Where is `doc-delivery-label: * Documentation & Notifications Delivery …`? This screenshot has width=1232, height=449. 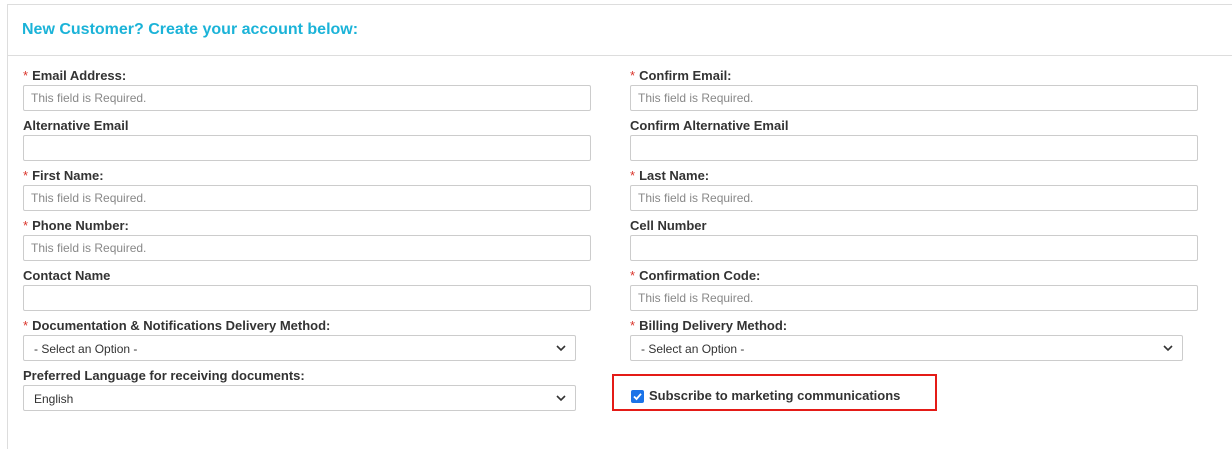
doc-delivery-label: * Documentation & Notifications Delivery … is located at coordinates (177, 325).